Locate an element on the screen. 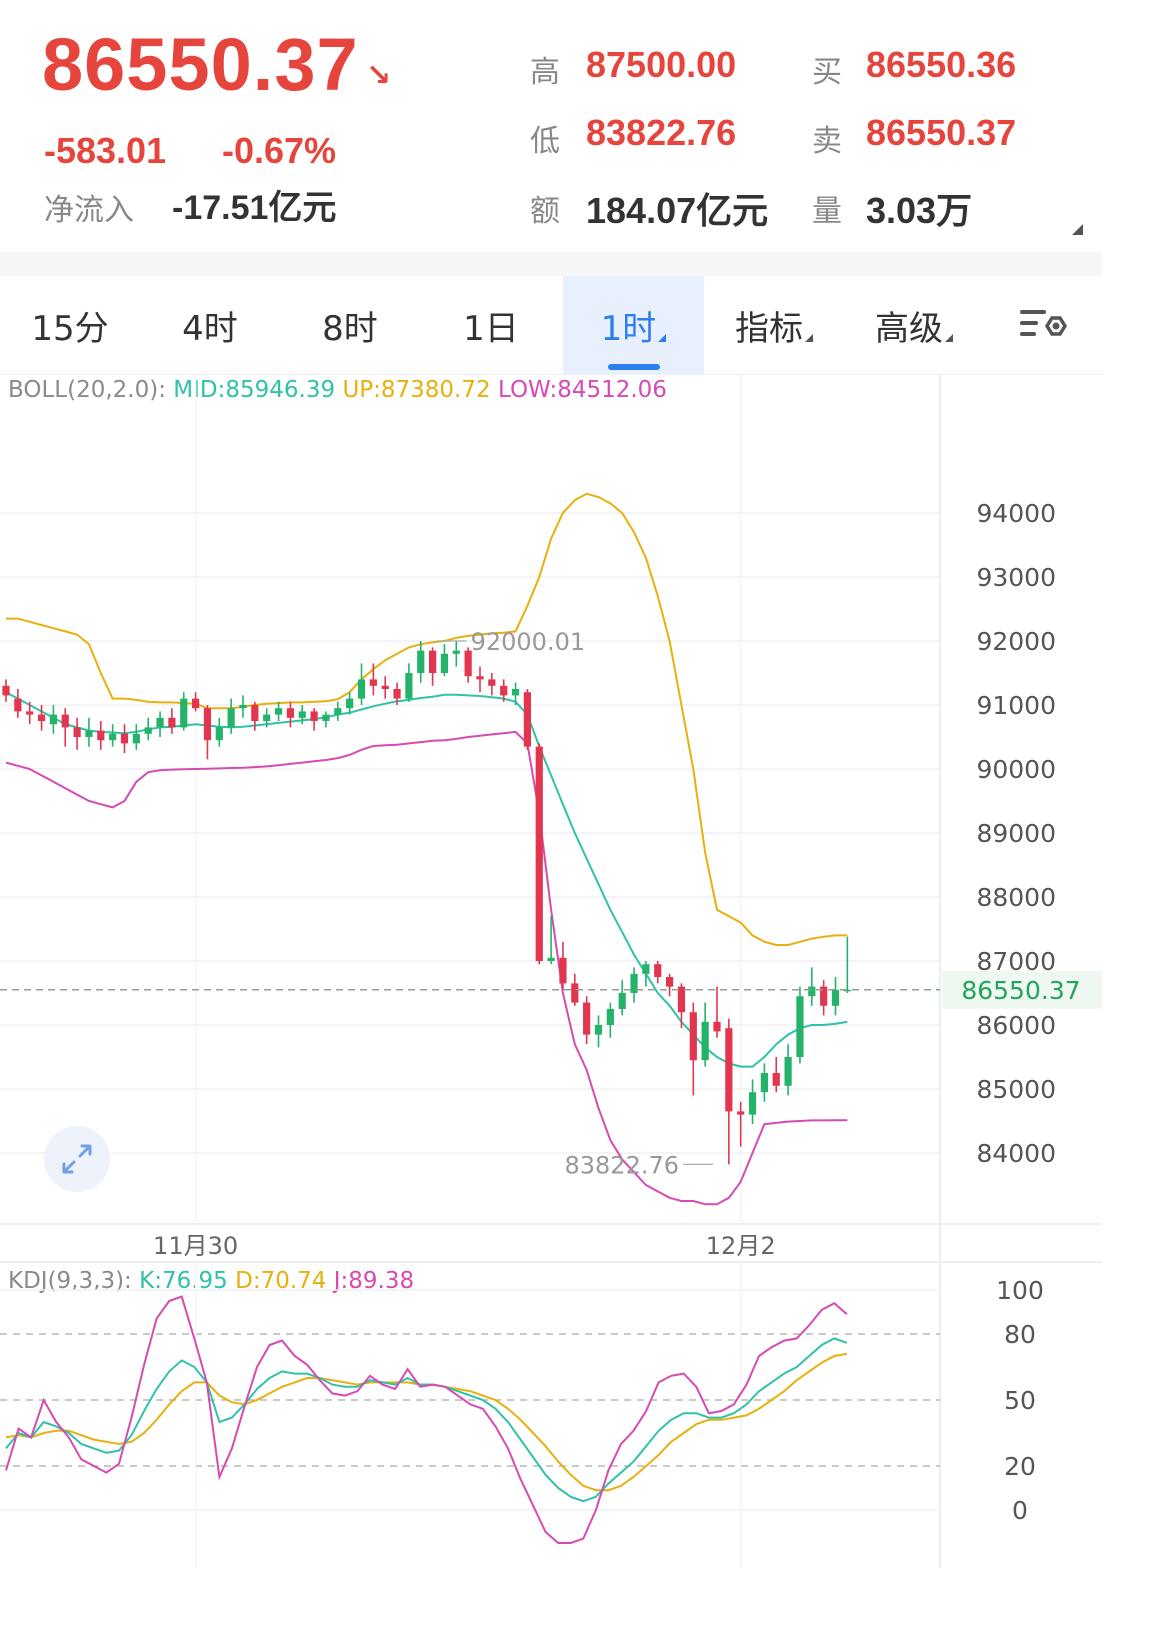 The width and height of the screenshot is (1152, 1641). min-price-annotation: 83822.76 is located at coordinates (621, 1165).